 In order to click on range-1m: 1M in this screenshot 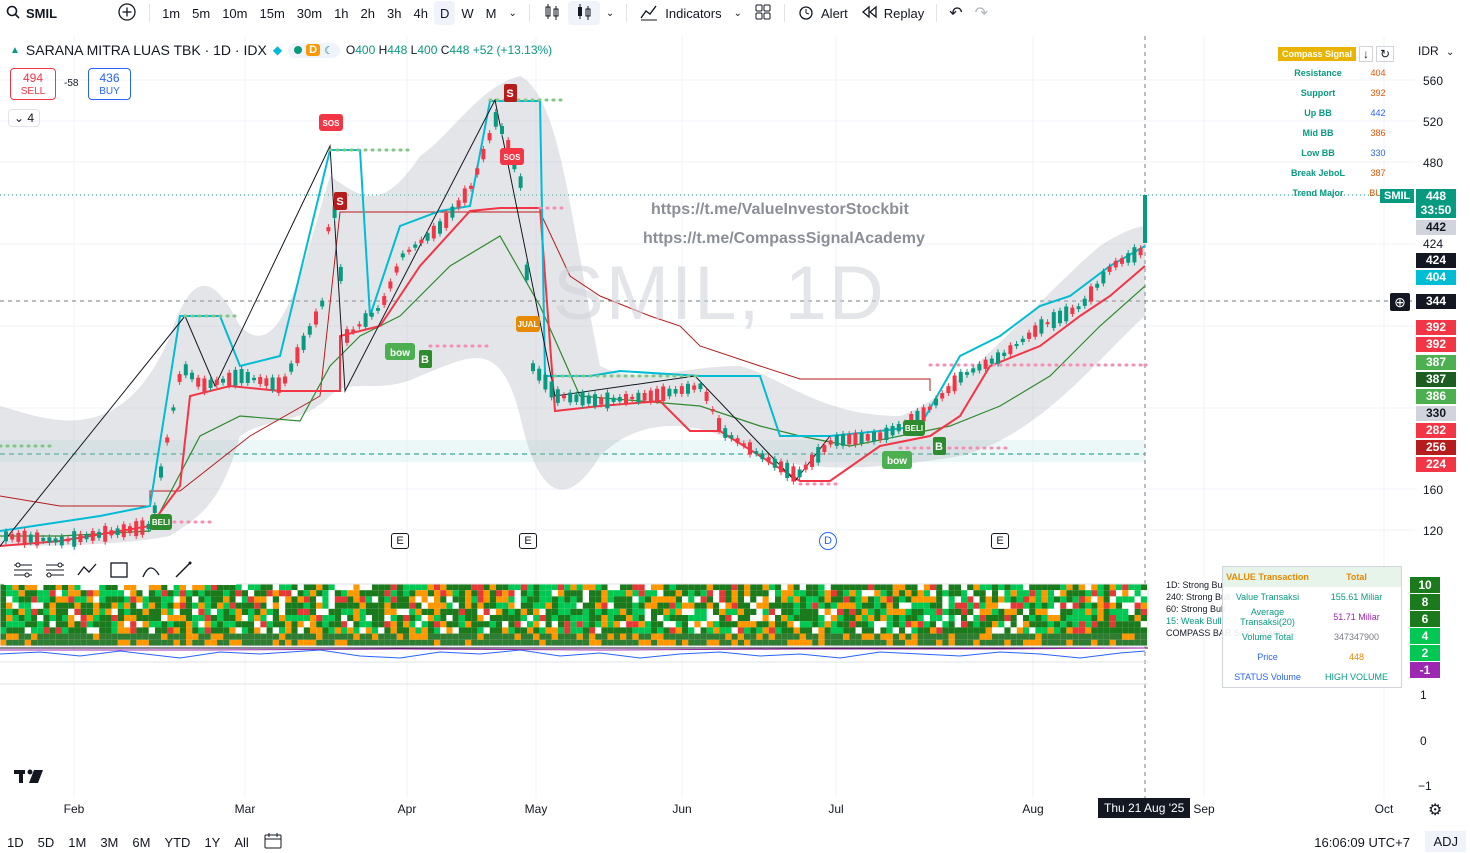, I will do `click(77, 842)`.